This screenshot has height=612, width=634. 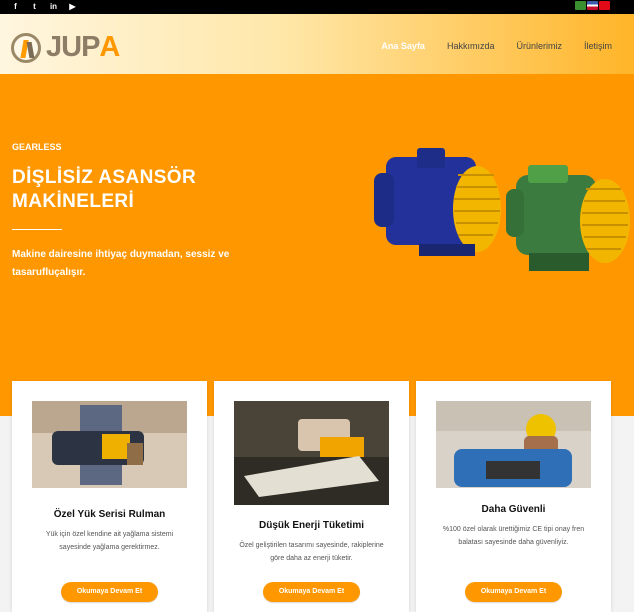 I want to click on turkish-flag-icon, so click(x=604, y=5).